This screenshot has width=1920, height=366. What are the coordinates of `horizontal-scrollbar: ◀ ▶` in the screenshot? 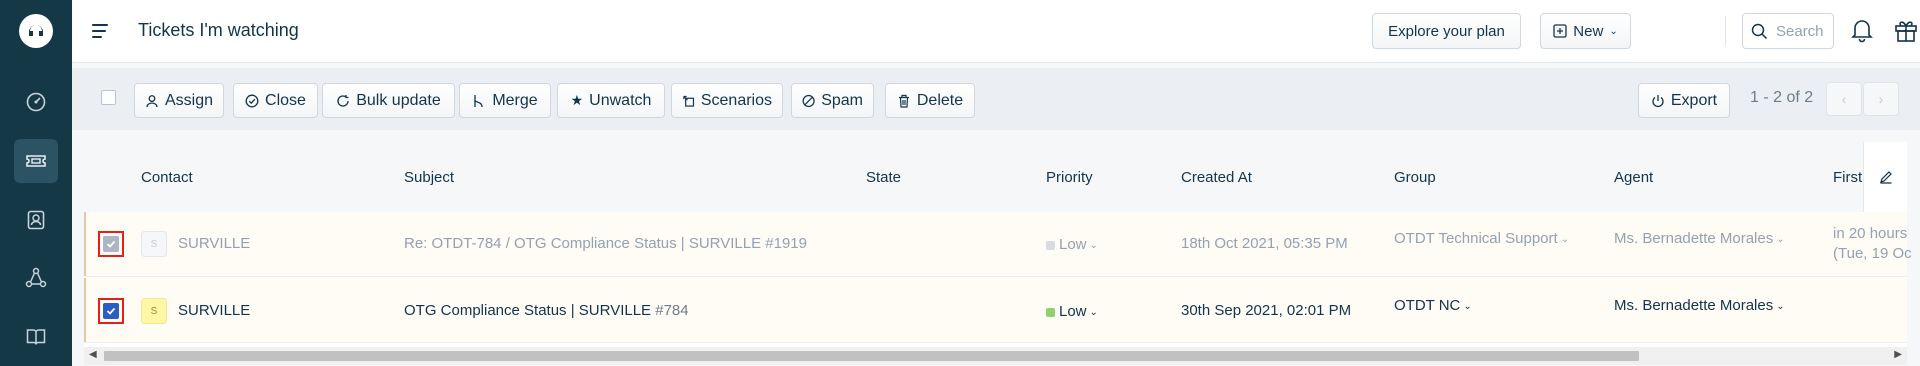 It's located at (995, 356).